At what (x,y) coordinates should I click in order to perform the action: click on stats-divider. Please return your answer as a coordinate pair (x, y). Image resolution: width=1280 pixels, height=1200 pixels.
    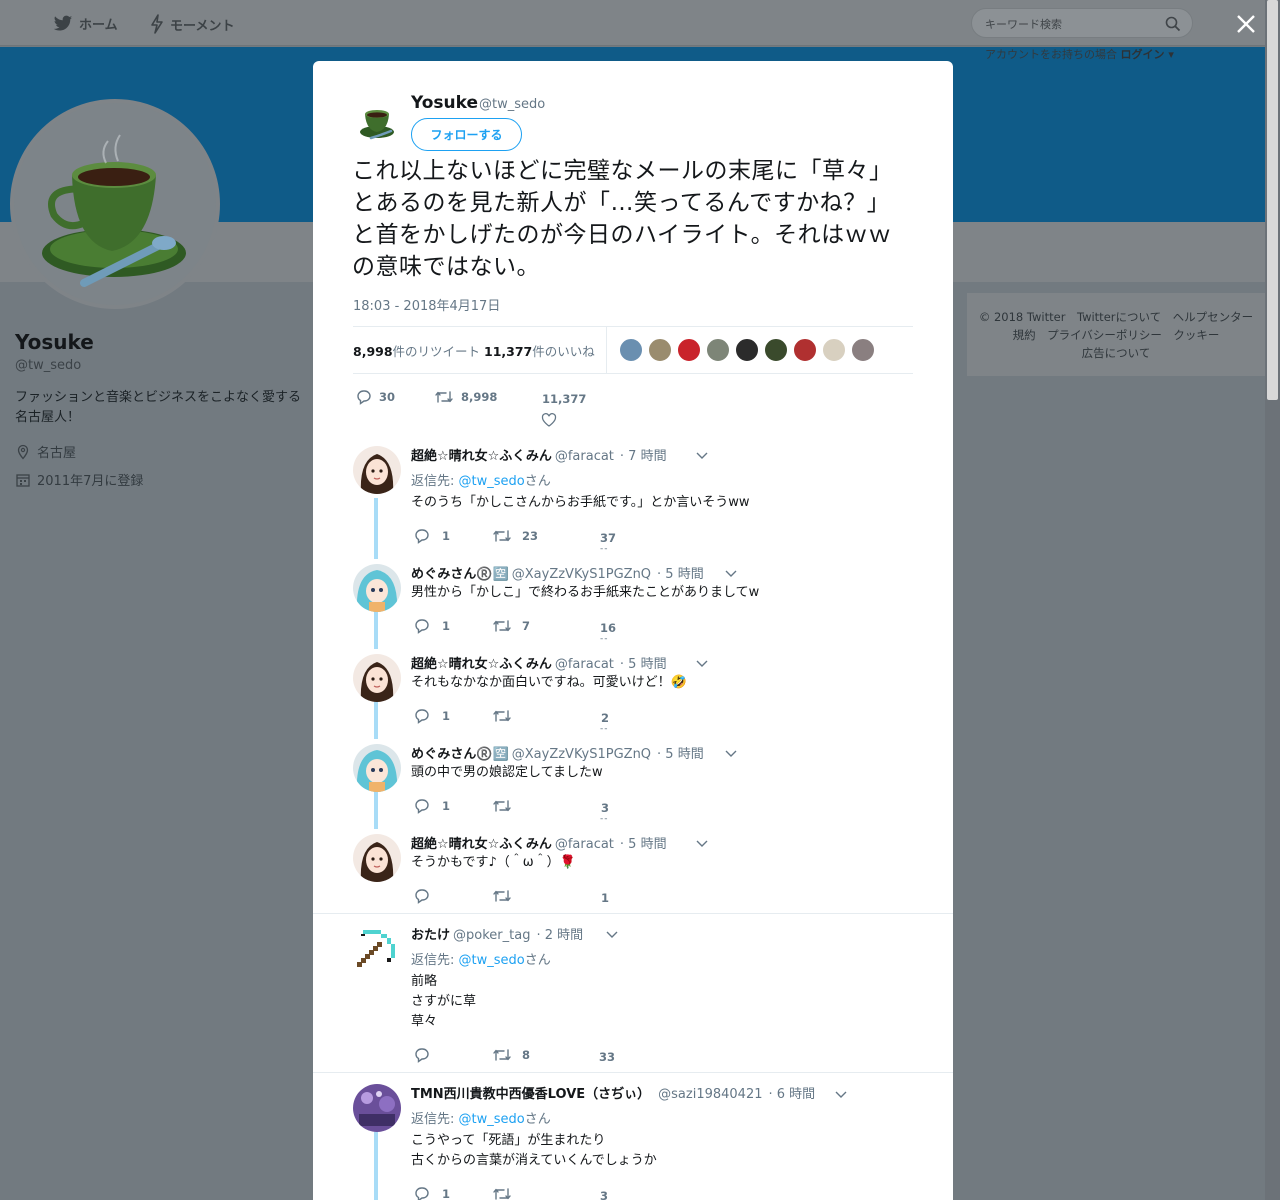
    Looking at the image, I should click on (606, 350).